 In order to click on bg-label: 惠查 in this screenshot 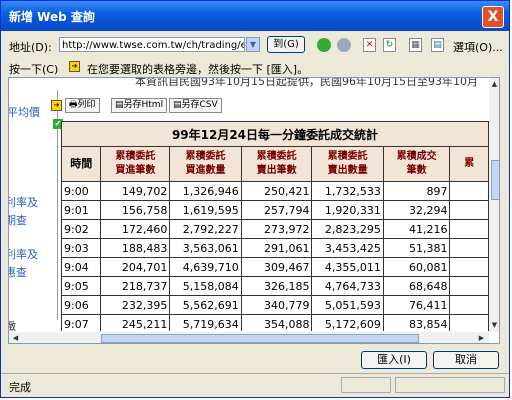, I will do `click(18, 272)`.